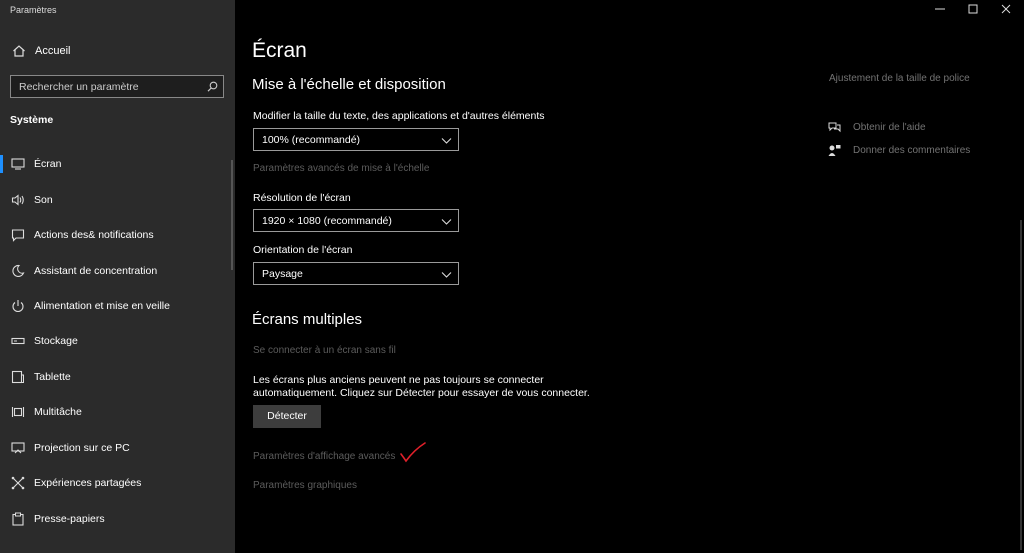 The image size is (1024, 553). I want to click on font-size-link: Ajustement de la taille de police, so click(899, 78).